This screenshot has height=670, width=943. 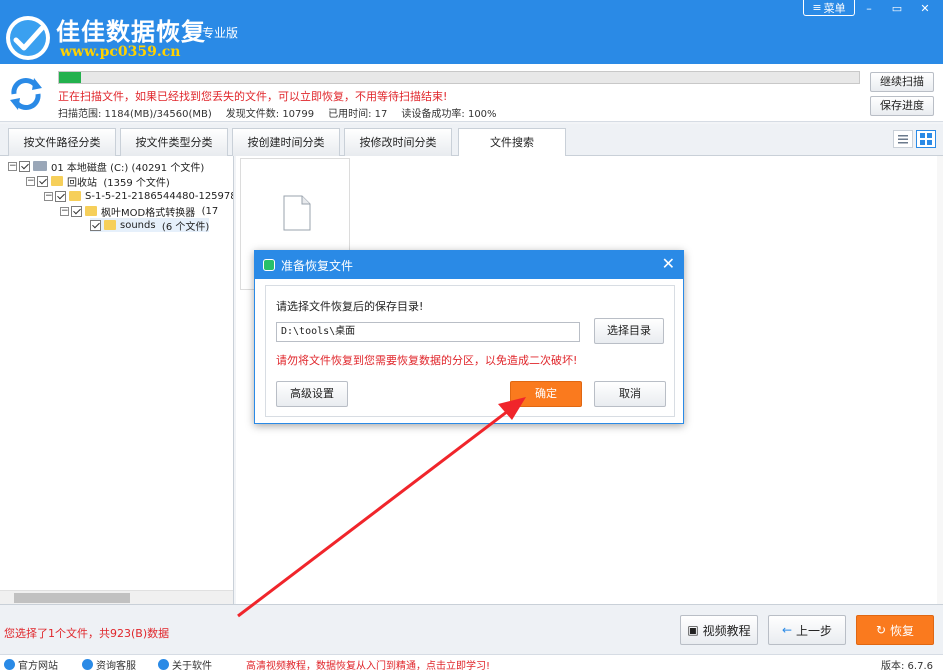 I want to click on elapsed-time: 已用时间: 17, so click(x=357, y=112).